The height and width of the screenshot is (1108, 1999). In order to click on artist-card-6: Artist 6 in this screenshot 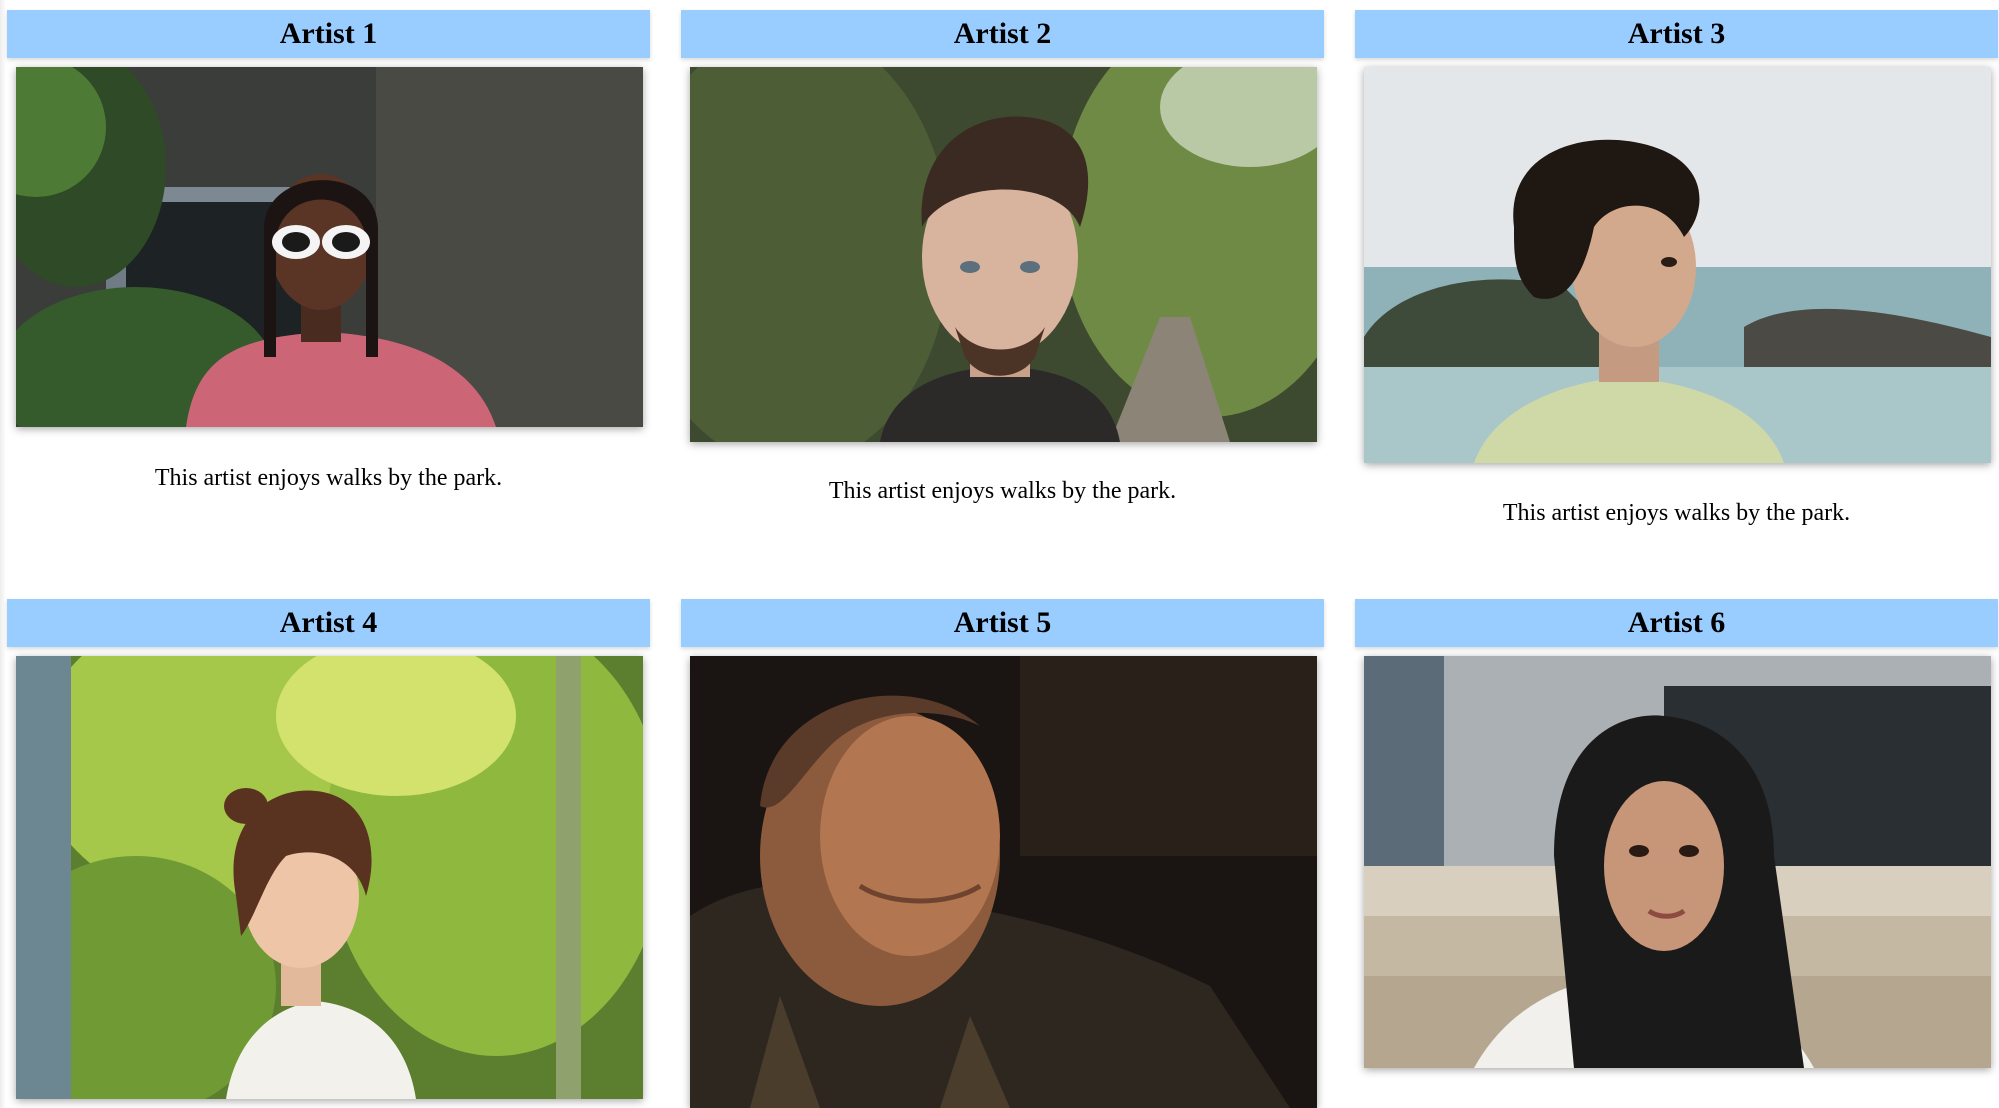, I will do `click(1676, 853)`.